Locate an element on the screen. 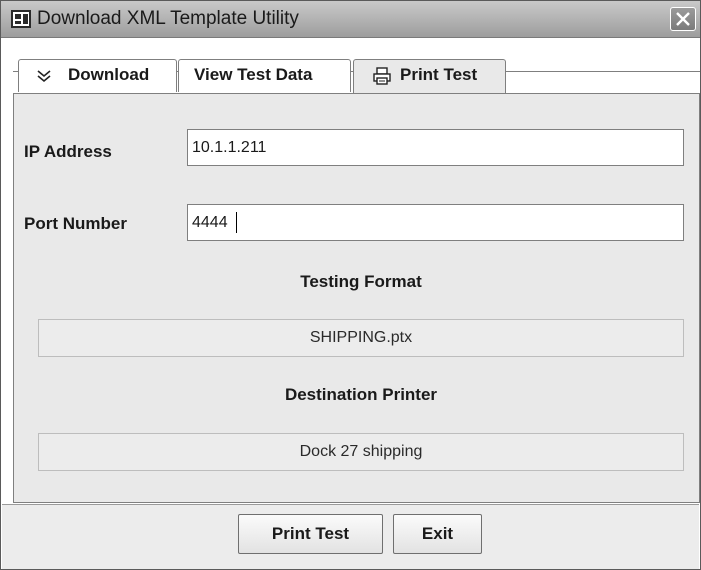  exit-button: Exit is located at coordinates (437, 534).